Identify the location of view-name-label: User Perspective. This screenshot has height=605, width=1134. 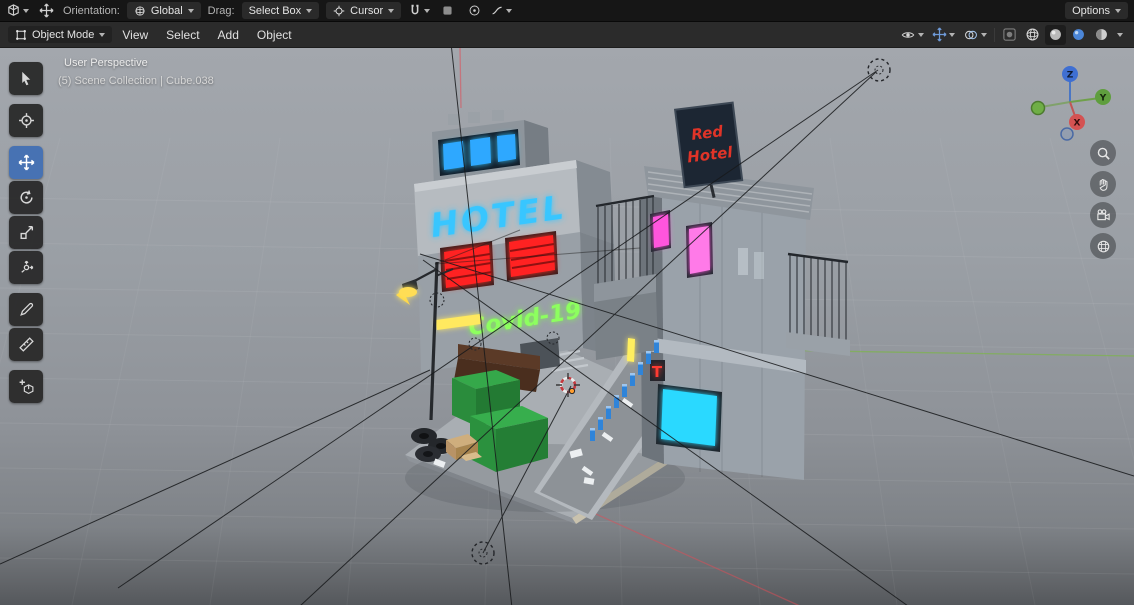
(106, 63).